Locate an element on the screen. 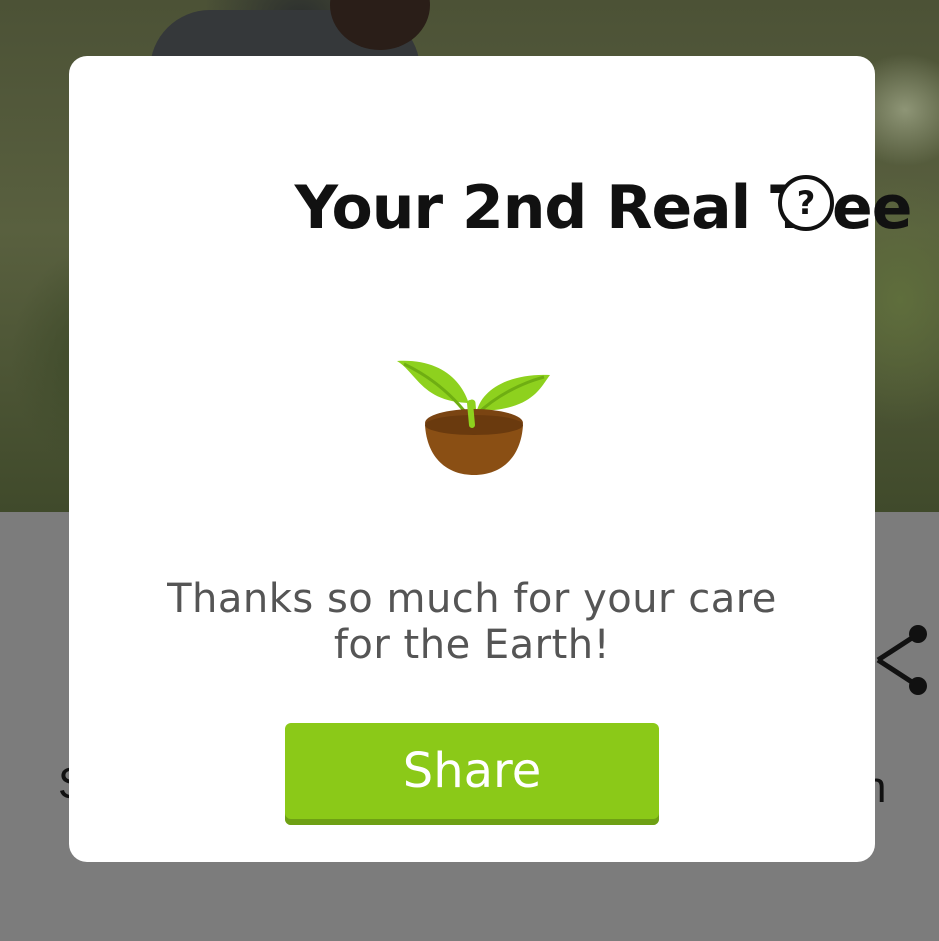 The height and width of the screenshot is (941, 939). share-button: Share is located at coordinates (472, 774).